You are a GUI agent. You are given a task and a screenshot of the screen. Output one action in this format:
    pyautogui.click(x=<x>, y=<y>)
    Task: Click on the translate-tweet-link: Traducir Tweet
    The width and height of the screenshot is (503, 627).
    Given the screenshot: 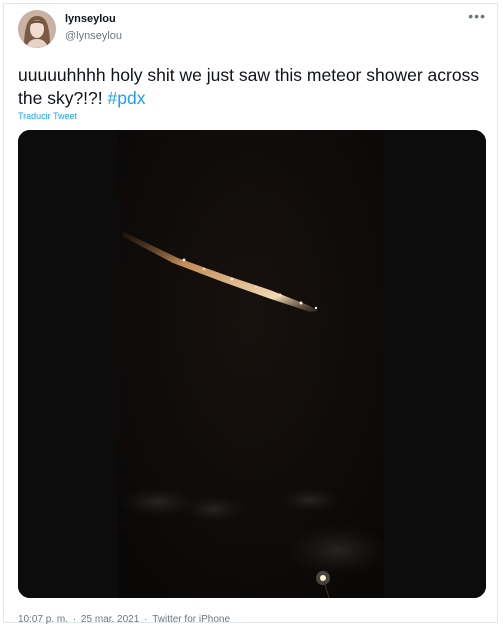 What is the action you would take?
    pyautogui.click(x=47, y=116)
    